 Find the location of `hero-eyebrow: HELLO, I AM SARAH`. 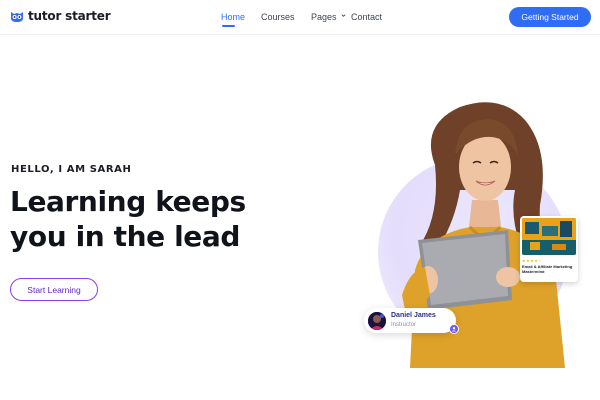

hero-eyebrow: HELLO, I AM SARAH is located at coordinates (71, 169).